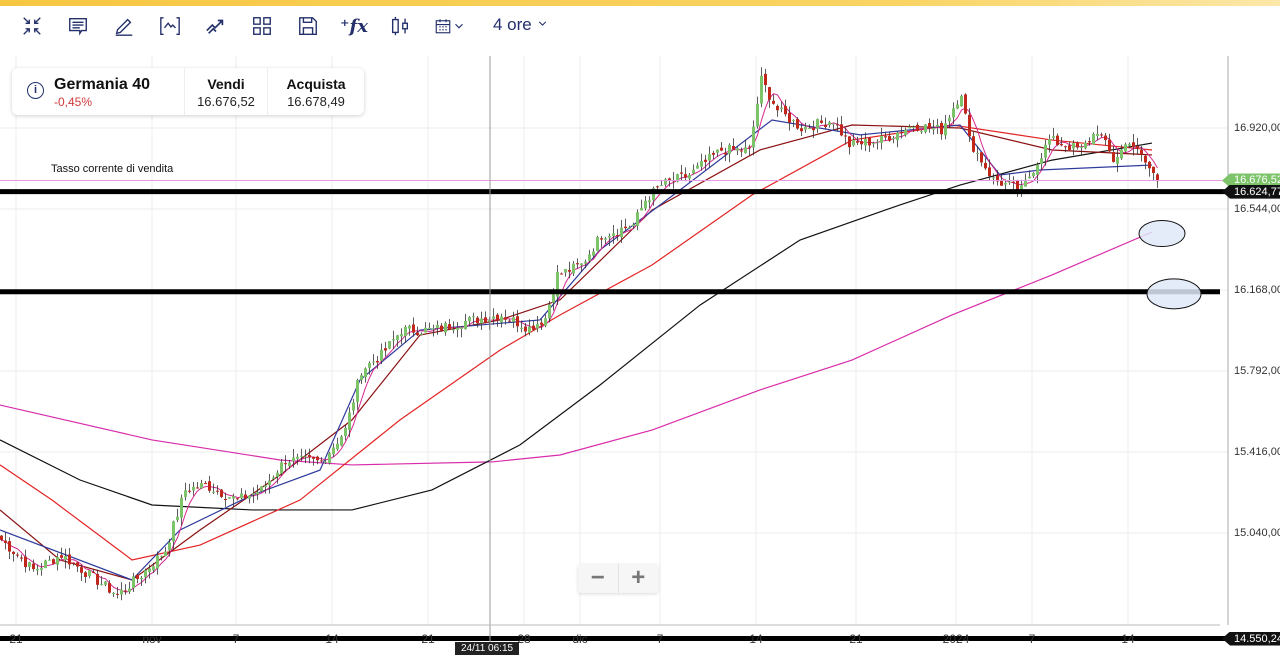 The height and width of the screenshot is (655, 1280). What do you see at coordinates (226, 101) in the screenshot?
I see `sell-price: 16.676,52` at bounding box center [226, 101].